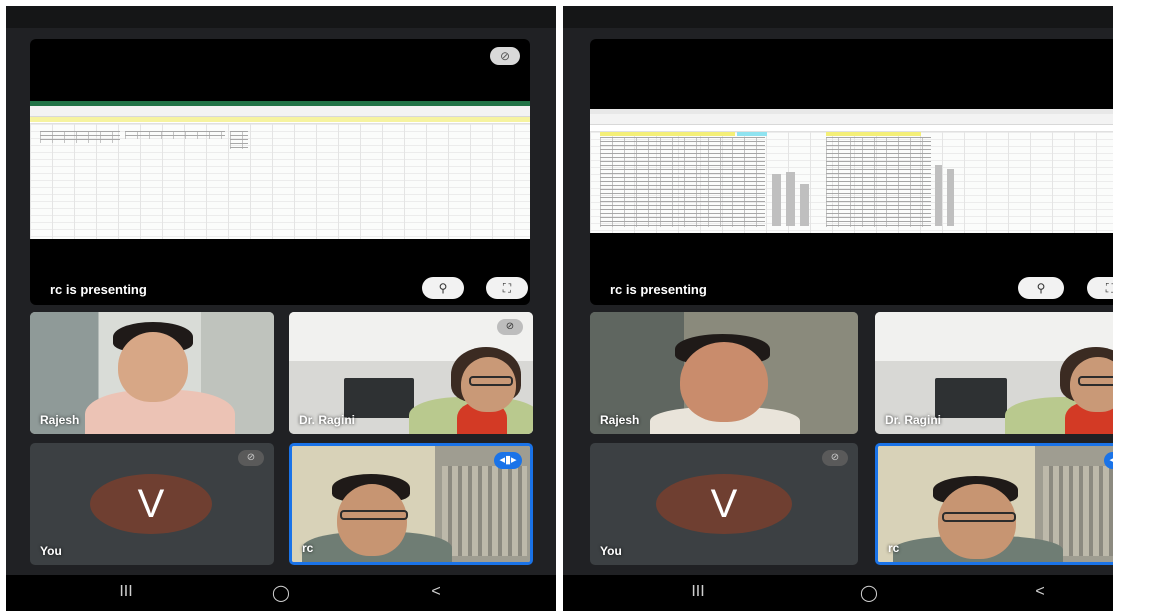 This screenshot has width=1163, height=611. What do you see at coordinates (484, 511) in the screenshot?
I see `curtain-background` at bounding box center [484, 511].